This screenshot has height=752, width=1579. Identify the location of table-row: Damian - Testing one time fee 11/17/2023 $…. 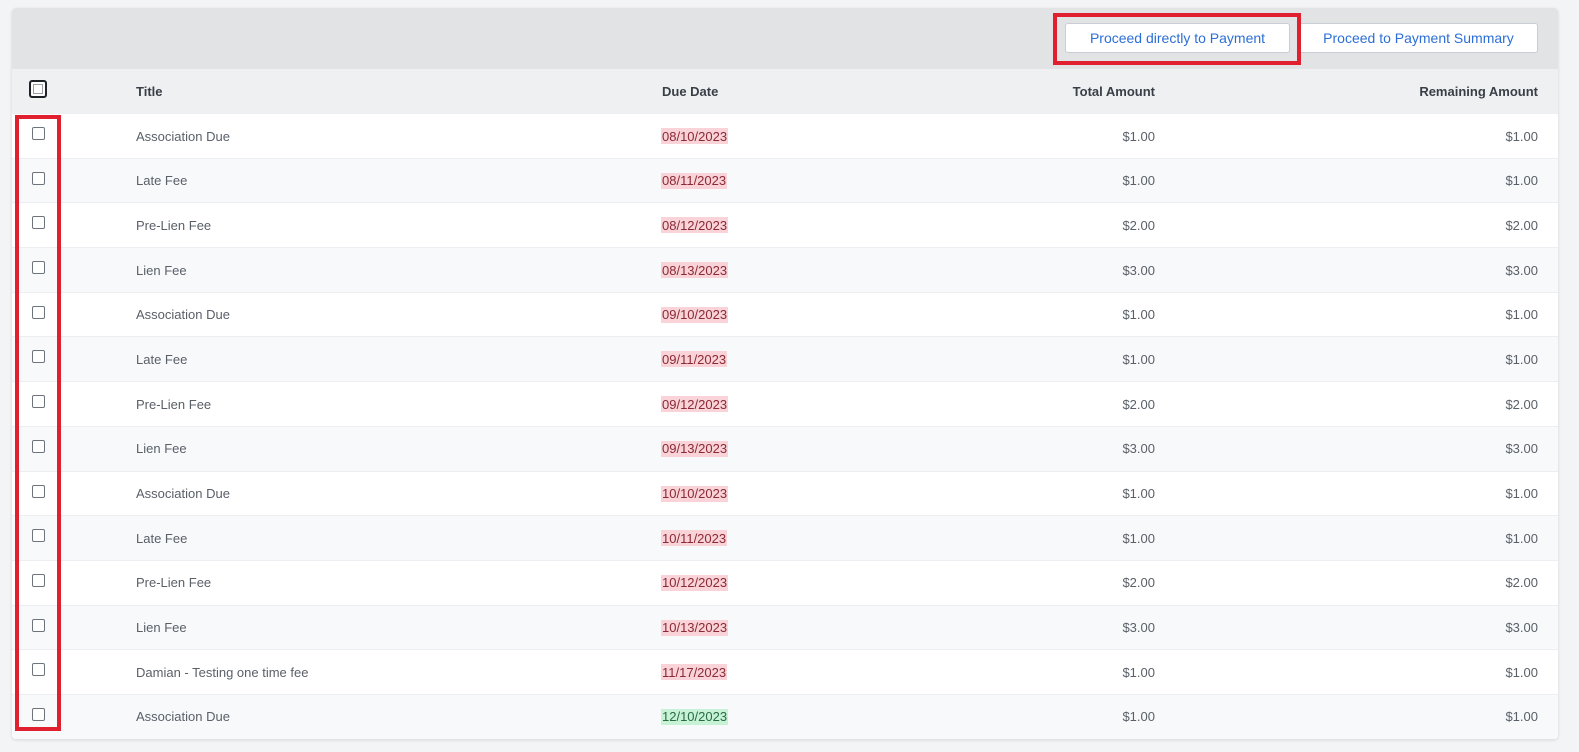
(785, 671).